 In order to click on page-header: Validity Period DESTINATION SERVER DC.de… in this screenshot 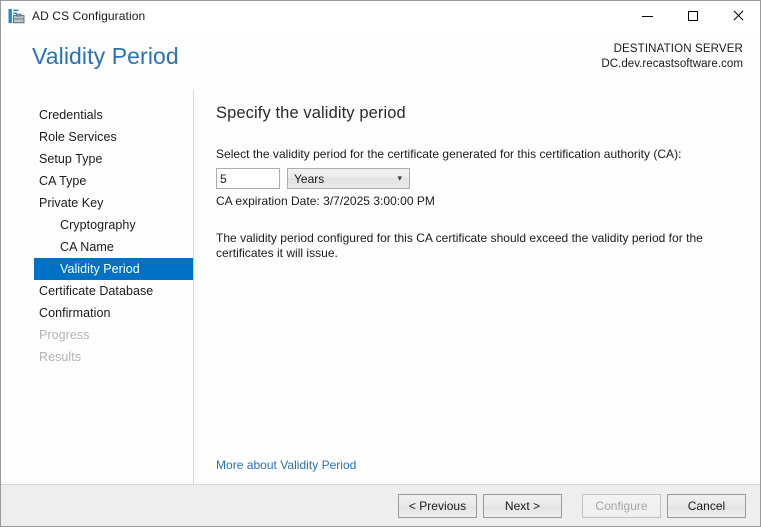, I will do `click(380, 60)`.